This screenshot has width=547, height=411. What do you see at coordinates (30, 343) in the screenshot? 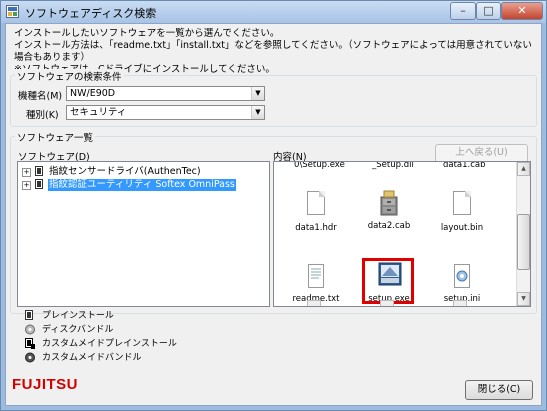
I see `custom-preinstall-icon` at bounding box center [30, 343].